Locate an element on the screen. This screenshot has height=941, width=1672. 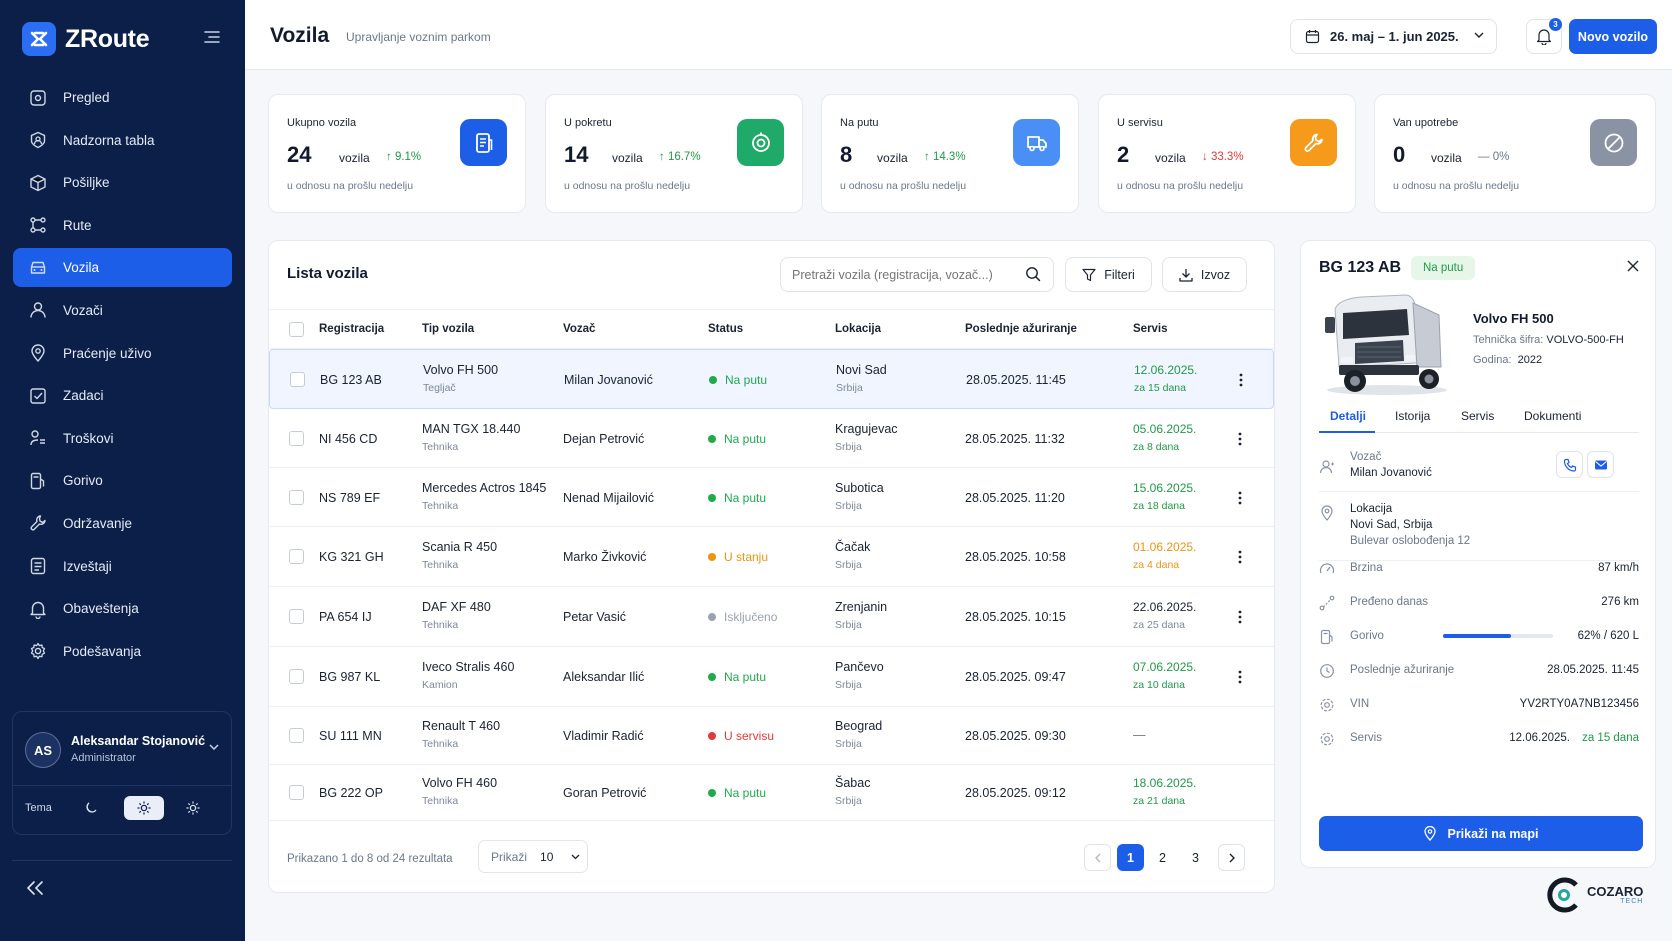
sidebar-item-vozila: Vozila is located at coordinates (122, 268).